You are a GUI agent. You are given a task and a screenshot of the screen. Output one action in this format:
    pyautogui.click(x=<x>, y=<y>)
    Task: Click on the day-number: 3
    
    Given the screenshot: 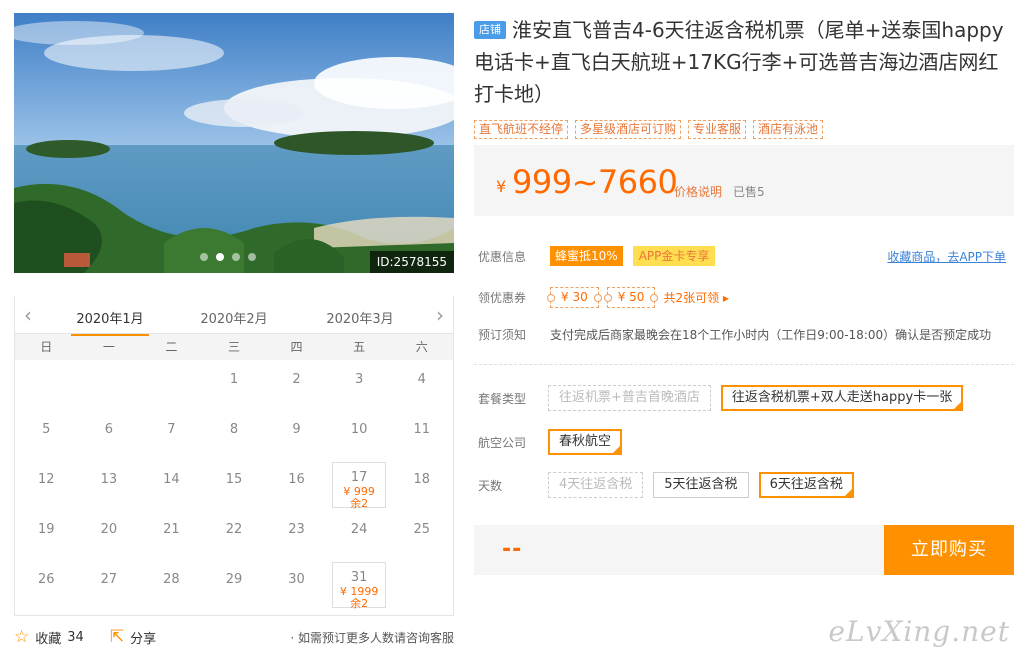 What is the action you would take?
    pyautogui.click(x=359, y=379)
    